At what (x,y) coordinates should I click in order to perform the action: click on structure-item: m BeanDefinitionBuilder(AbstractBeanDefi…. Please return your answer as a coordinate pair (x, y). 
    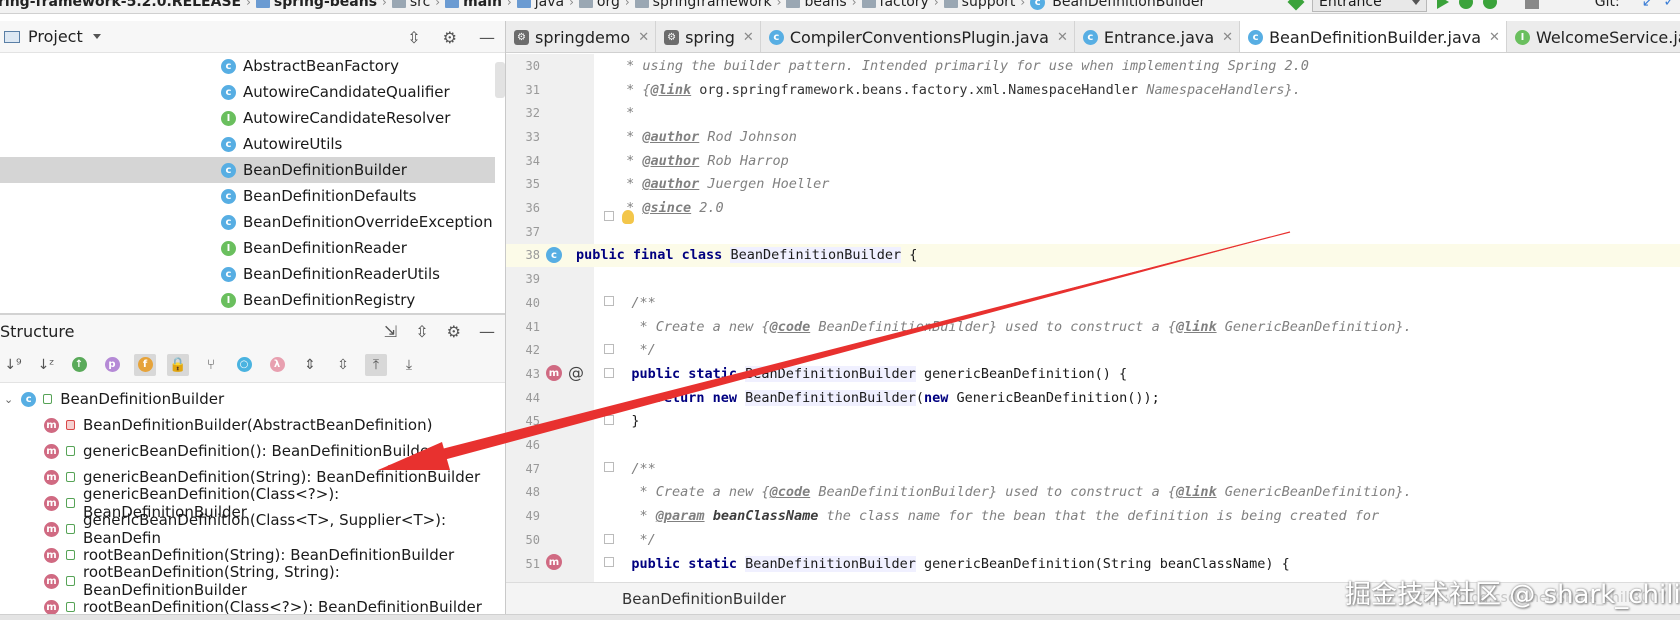
    Looking at the image, I should click on (252, 425).